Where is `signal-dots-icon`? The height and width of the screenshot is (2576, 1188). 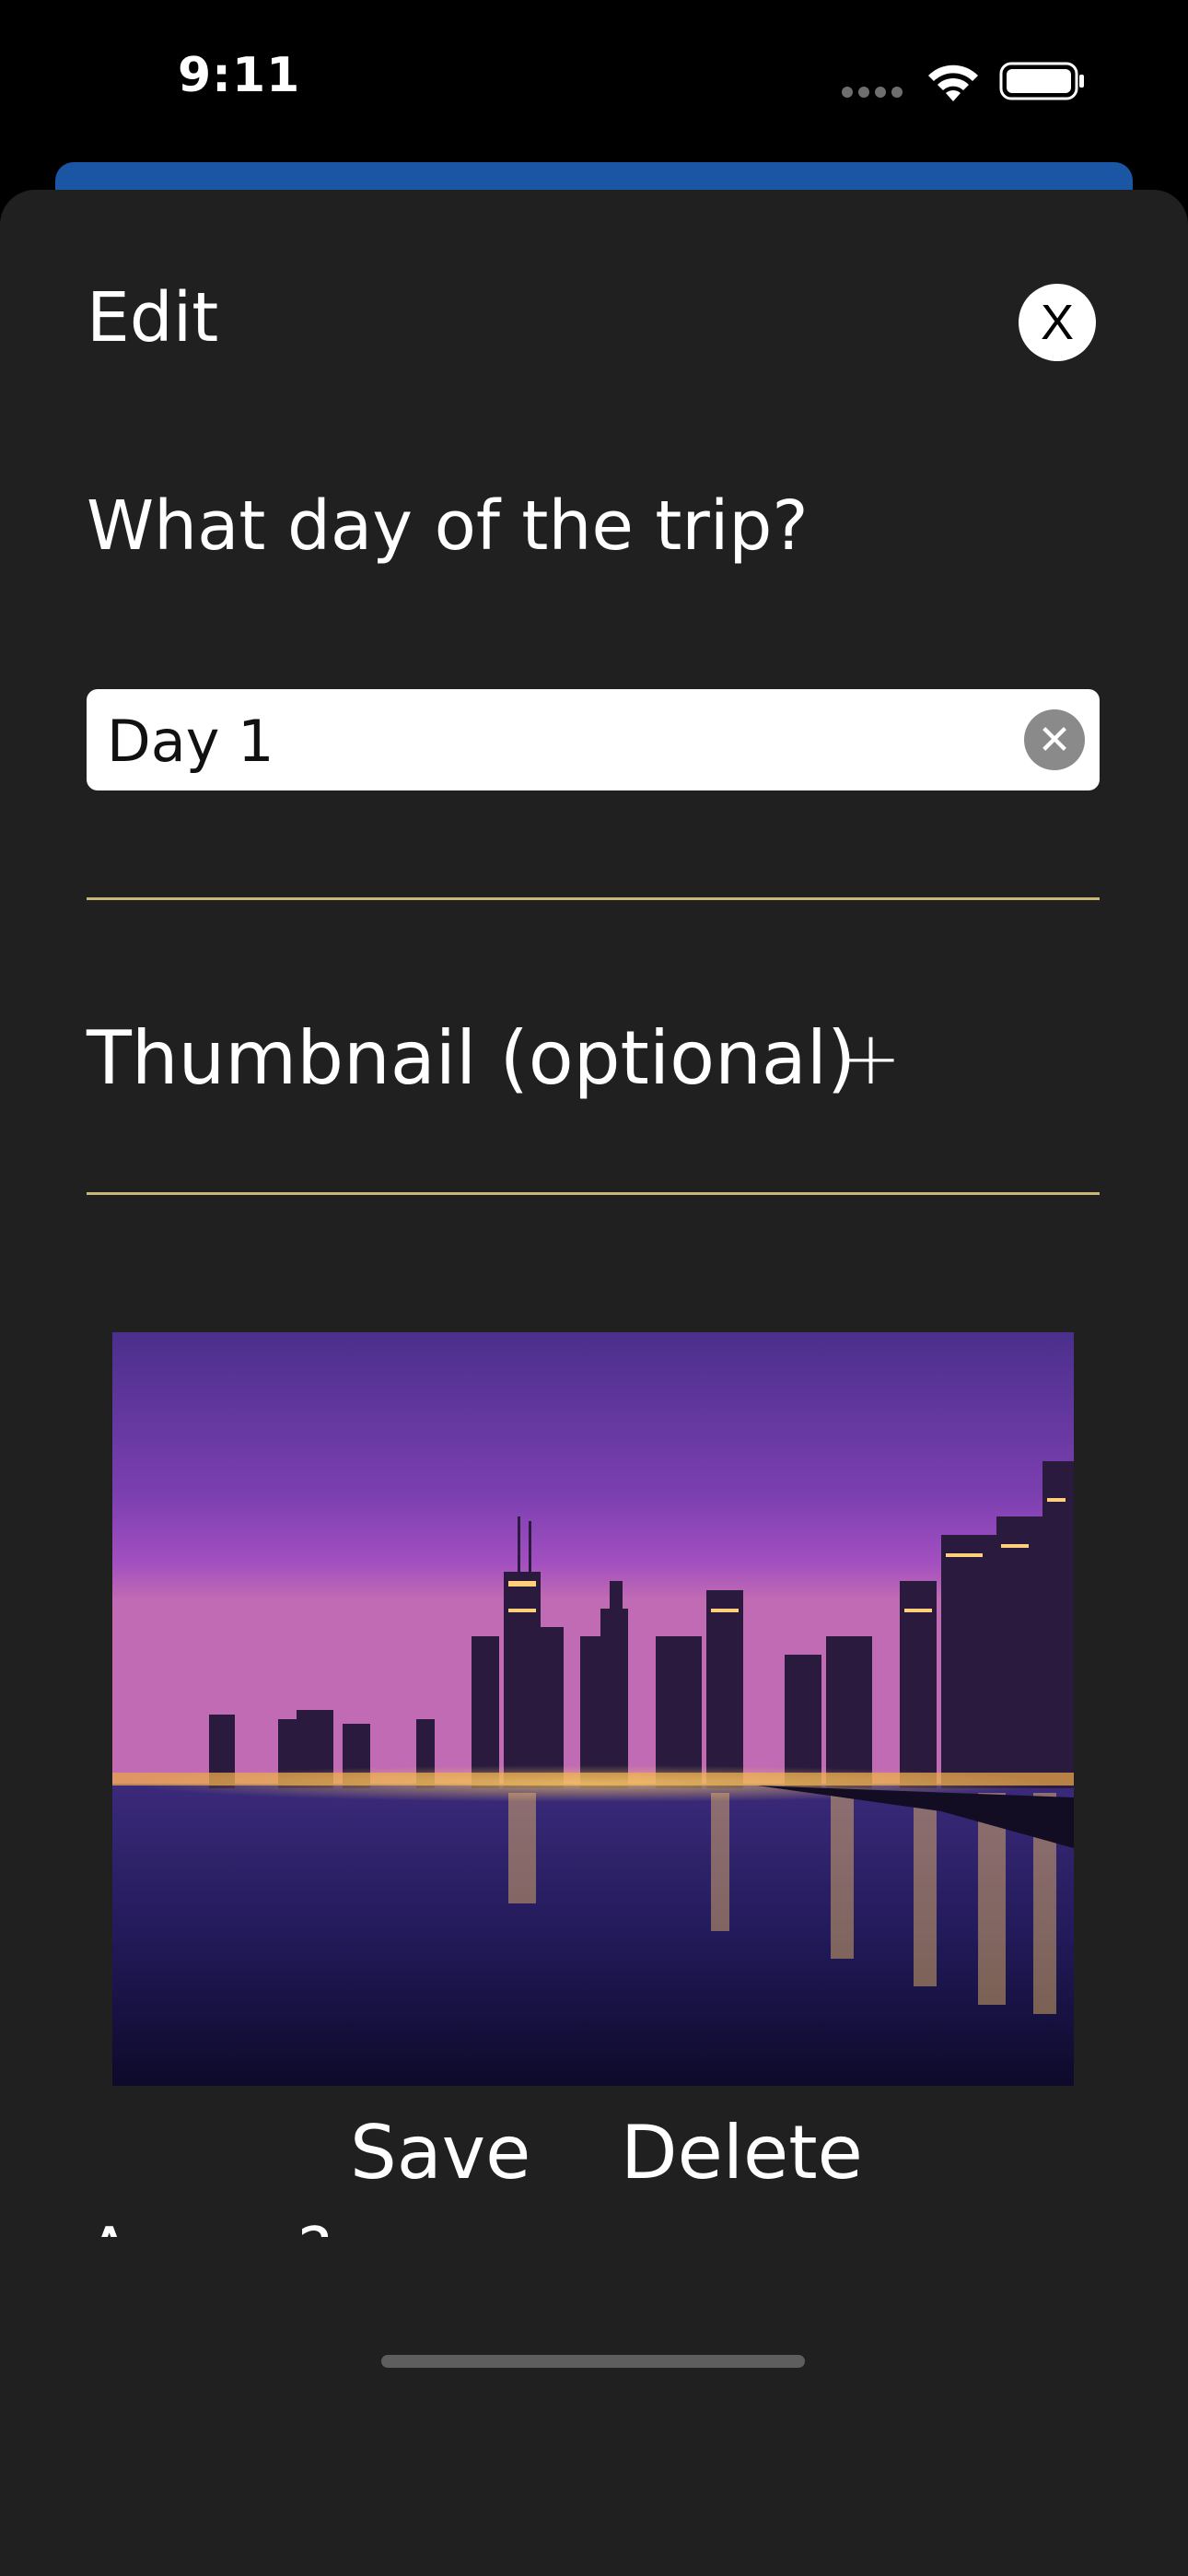 signal-dots-icon is located at coordinates (874, 93).